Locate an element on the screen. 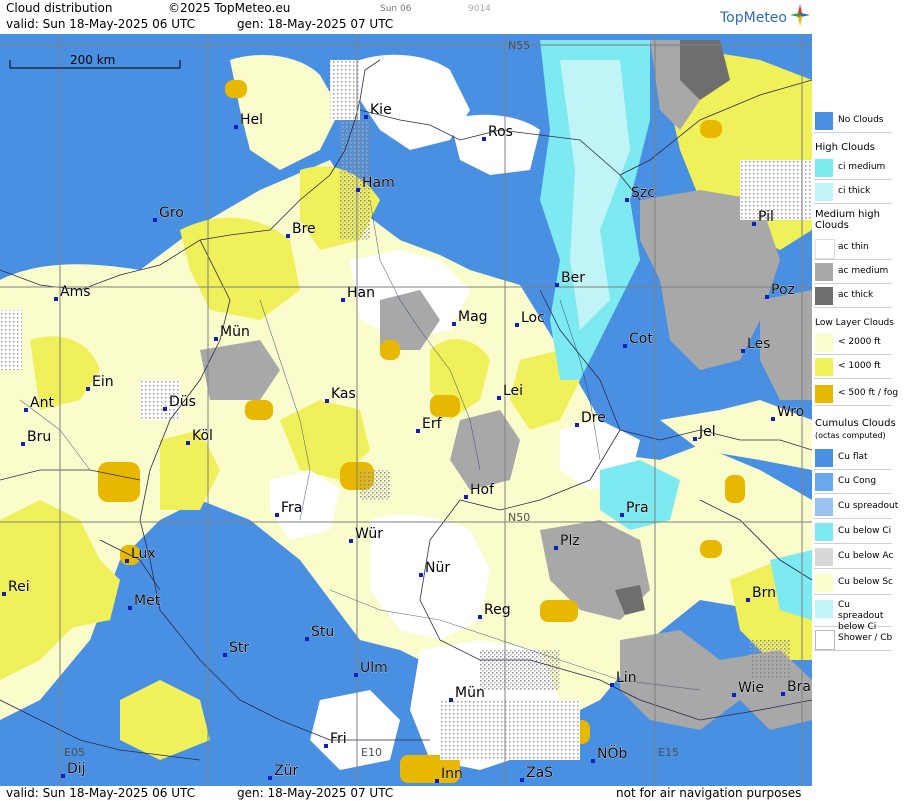 Image resolution: width=904 pixels, height=801 pixels. map-title: Cloud distribution is located at coordinates (59, 8).